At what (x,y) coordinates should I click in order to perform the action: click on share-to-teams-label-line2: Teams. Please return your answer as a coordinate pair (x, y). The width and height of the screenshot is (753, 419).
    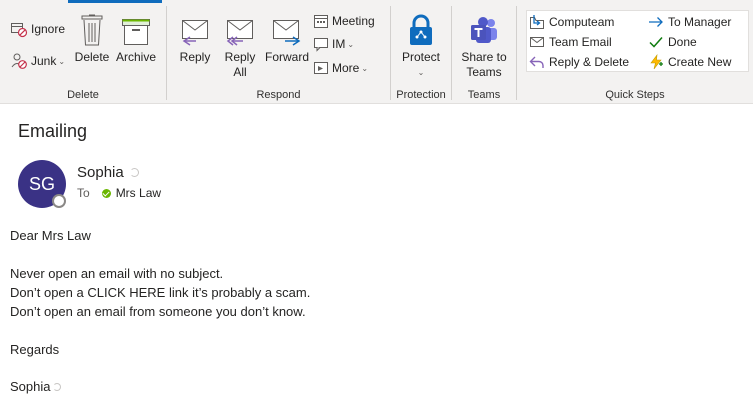
    Looking at the image, I should click on (484, 72).